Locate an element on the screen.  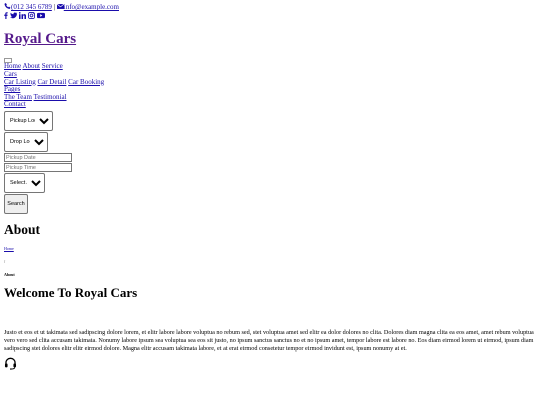
about-heading: Welcome To Royal Cars is located at coordinates (71, 293).